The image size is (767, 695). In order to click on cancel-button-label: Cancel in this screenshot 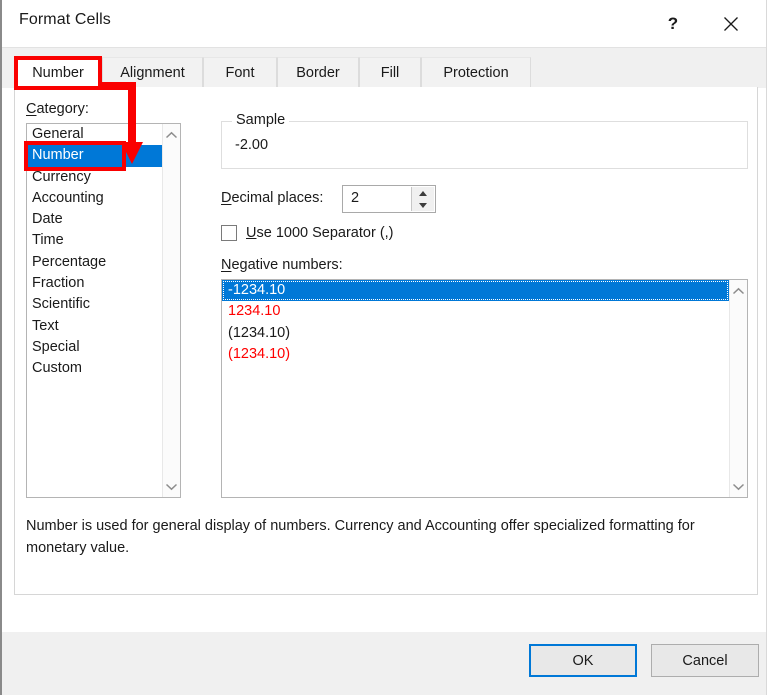, I will do `click(705, 660)`.